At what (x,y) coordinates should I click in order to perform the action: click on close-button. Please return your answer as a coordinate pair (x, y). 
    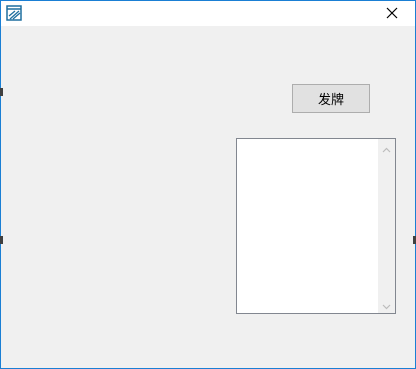
    Looking at the image, I should click on (392, 13).